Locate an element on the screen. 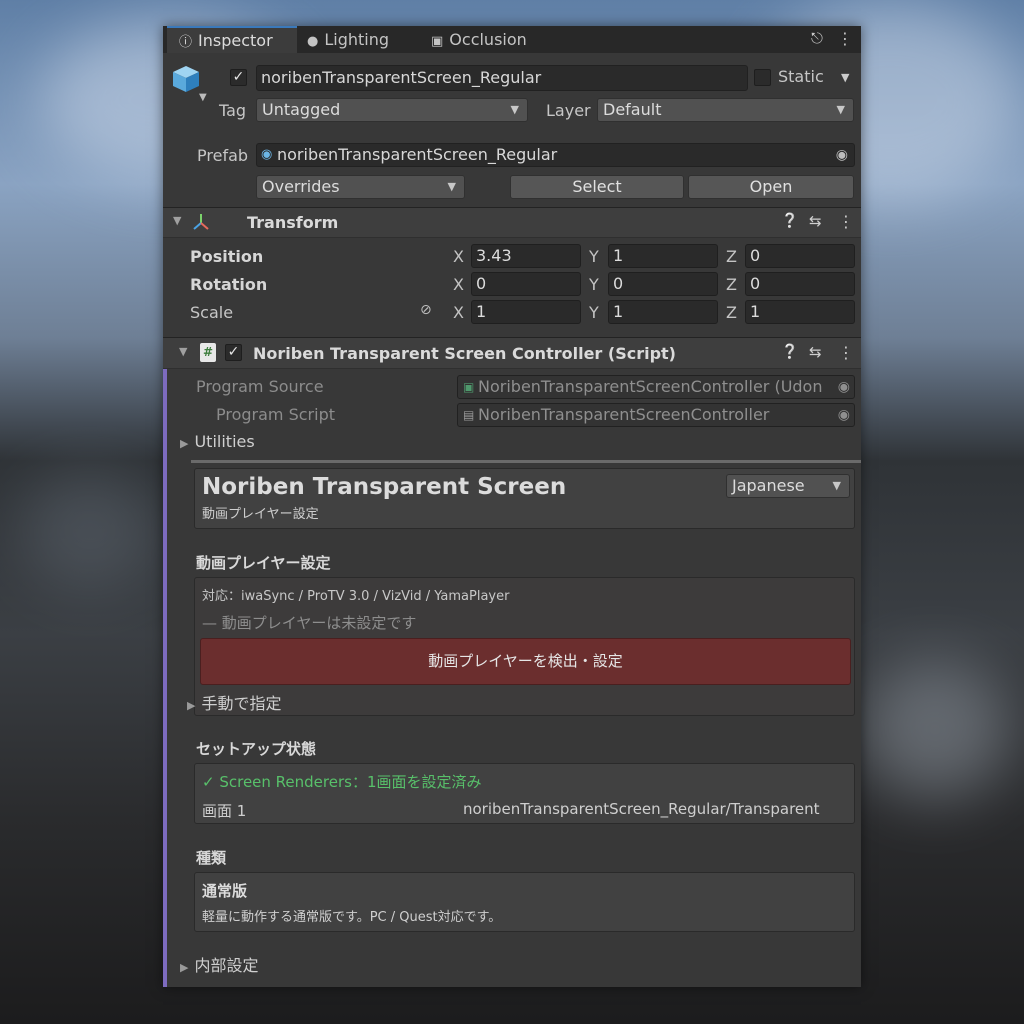  transform-title: Transform is located at coordinates (293, 222).